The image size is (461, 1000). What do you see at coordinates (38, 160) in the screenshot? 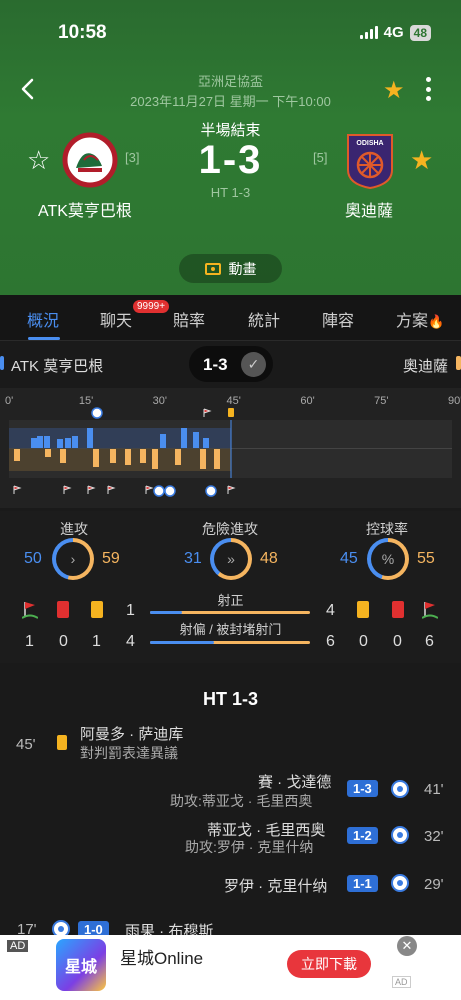
I see `home-follow-star-icon: ☆` at bounding box center [38, 160].